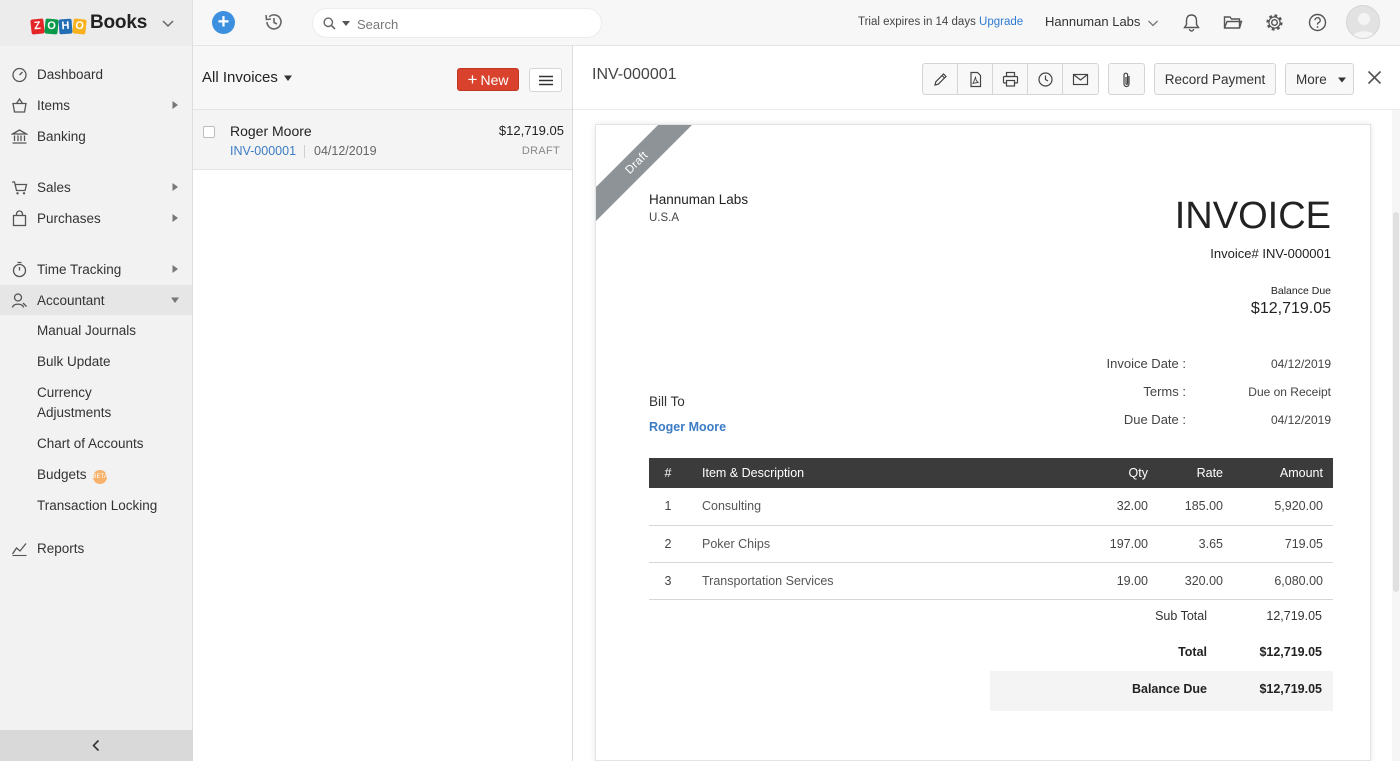 The width and height of the screenshot is (1400, 761). I want to click on bill-to-customer-link: Roger Moore, so click(687, 427).